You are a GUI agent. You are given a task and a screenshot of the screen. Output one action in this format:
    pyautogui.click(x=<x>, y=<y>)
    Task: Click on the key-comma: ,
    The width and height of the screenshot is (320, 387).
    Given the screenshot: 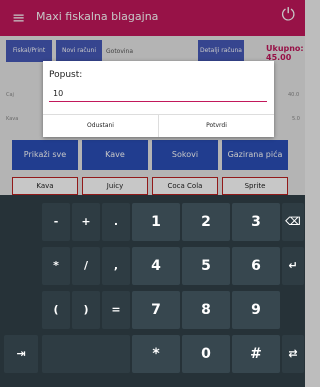 What is the action you would take?
    pyautogui.click(x=116, y=266)
    